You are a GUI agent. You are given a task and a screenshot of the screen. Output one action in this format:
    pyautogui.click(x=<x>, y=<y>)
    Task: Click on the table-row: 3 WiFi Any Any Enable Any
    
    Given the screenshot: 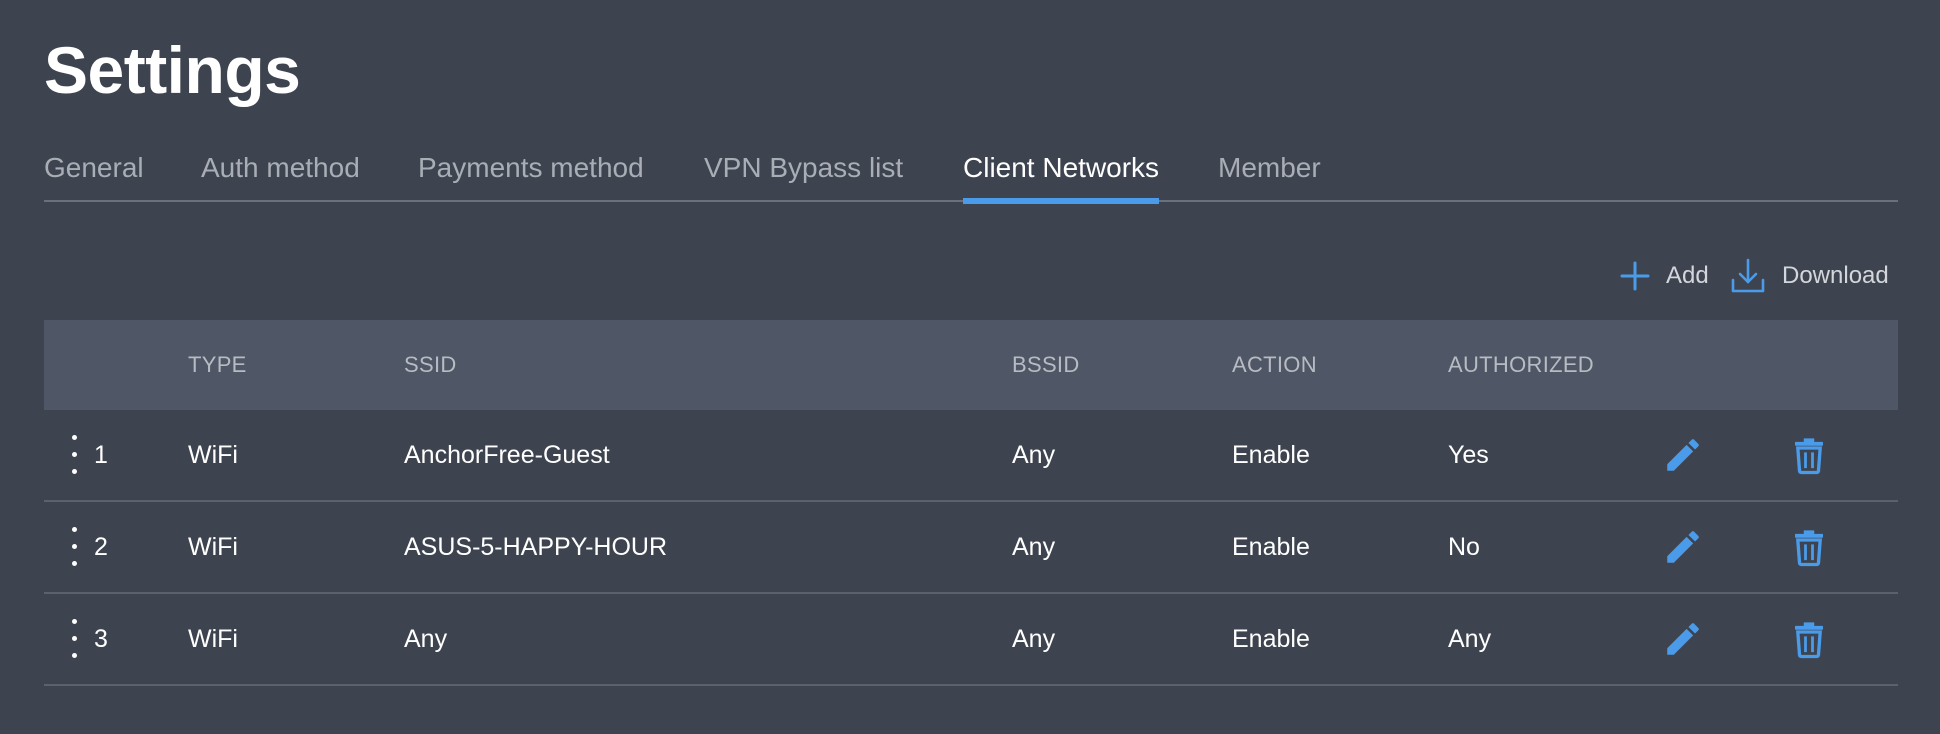 What is the action you would take?
    pyautogui.click(x=971, y=640)
    